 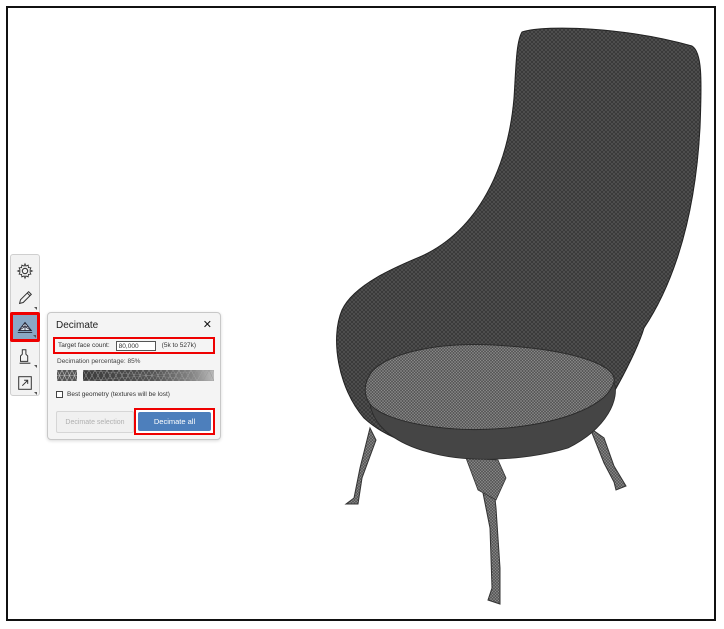 I want to click on paint-tool-button, so click(x=25, y=356).